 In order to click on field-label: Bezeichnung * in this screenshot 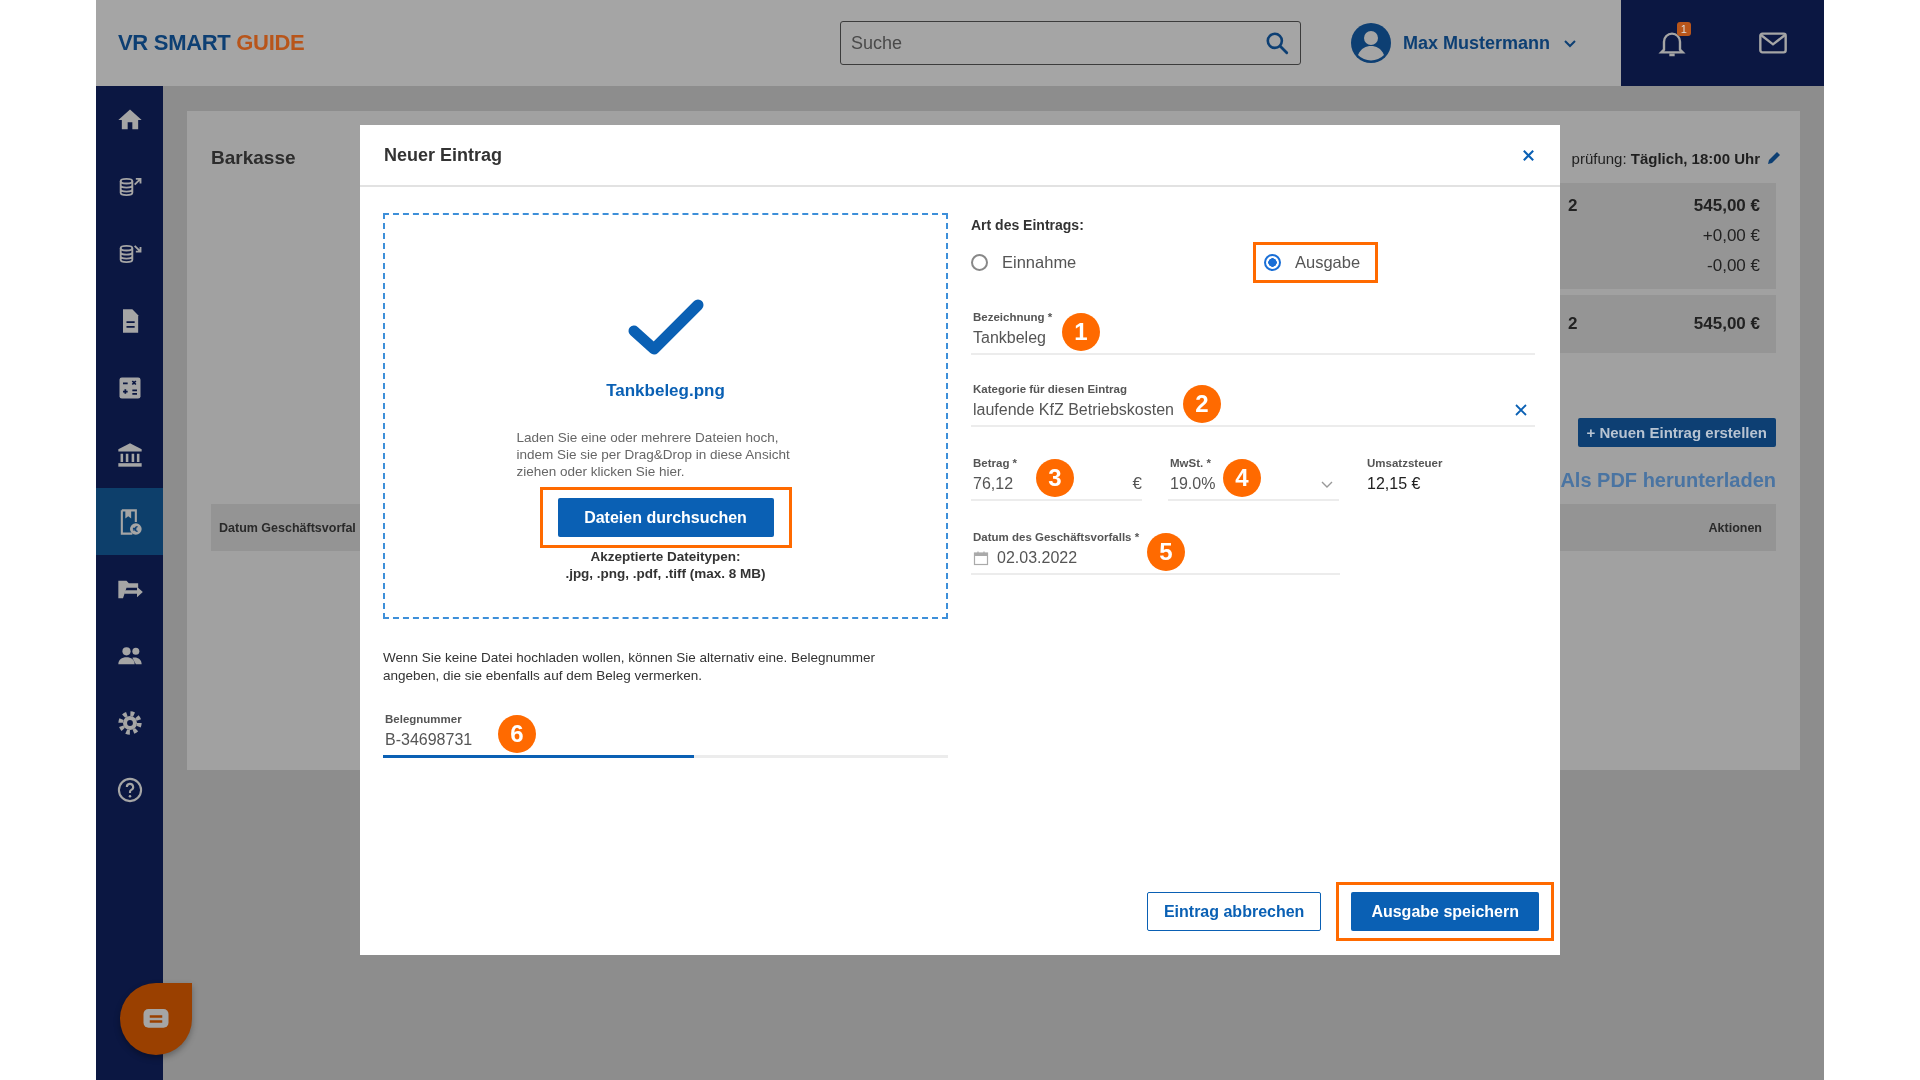, I will do `click(1013, 317)`.